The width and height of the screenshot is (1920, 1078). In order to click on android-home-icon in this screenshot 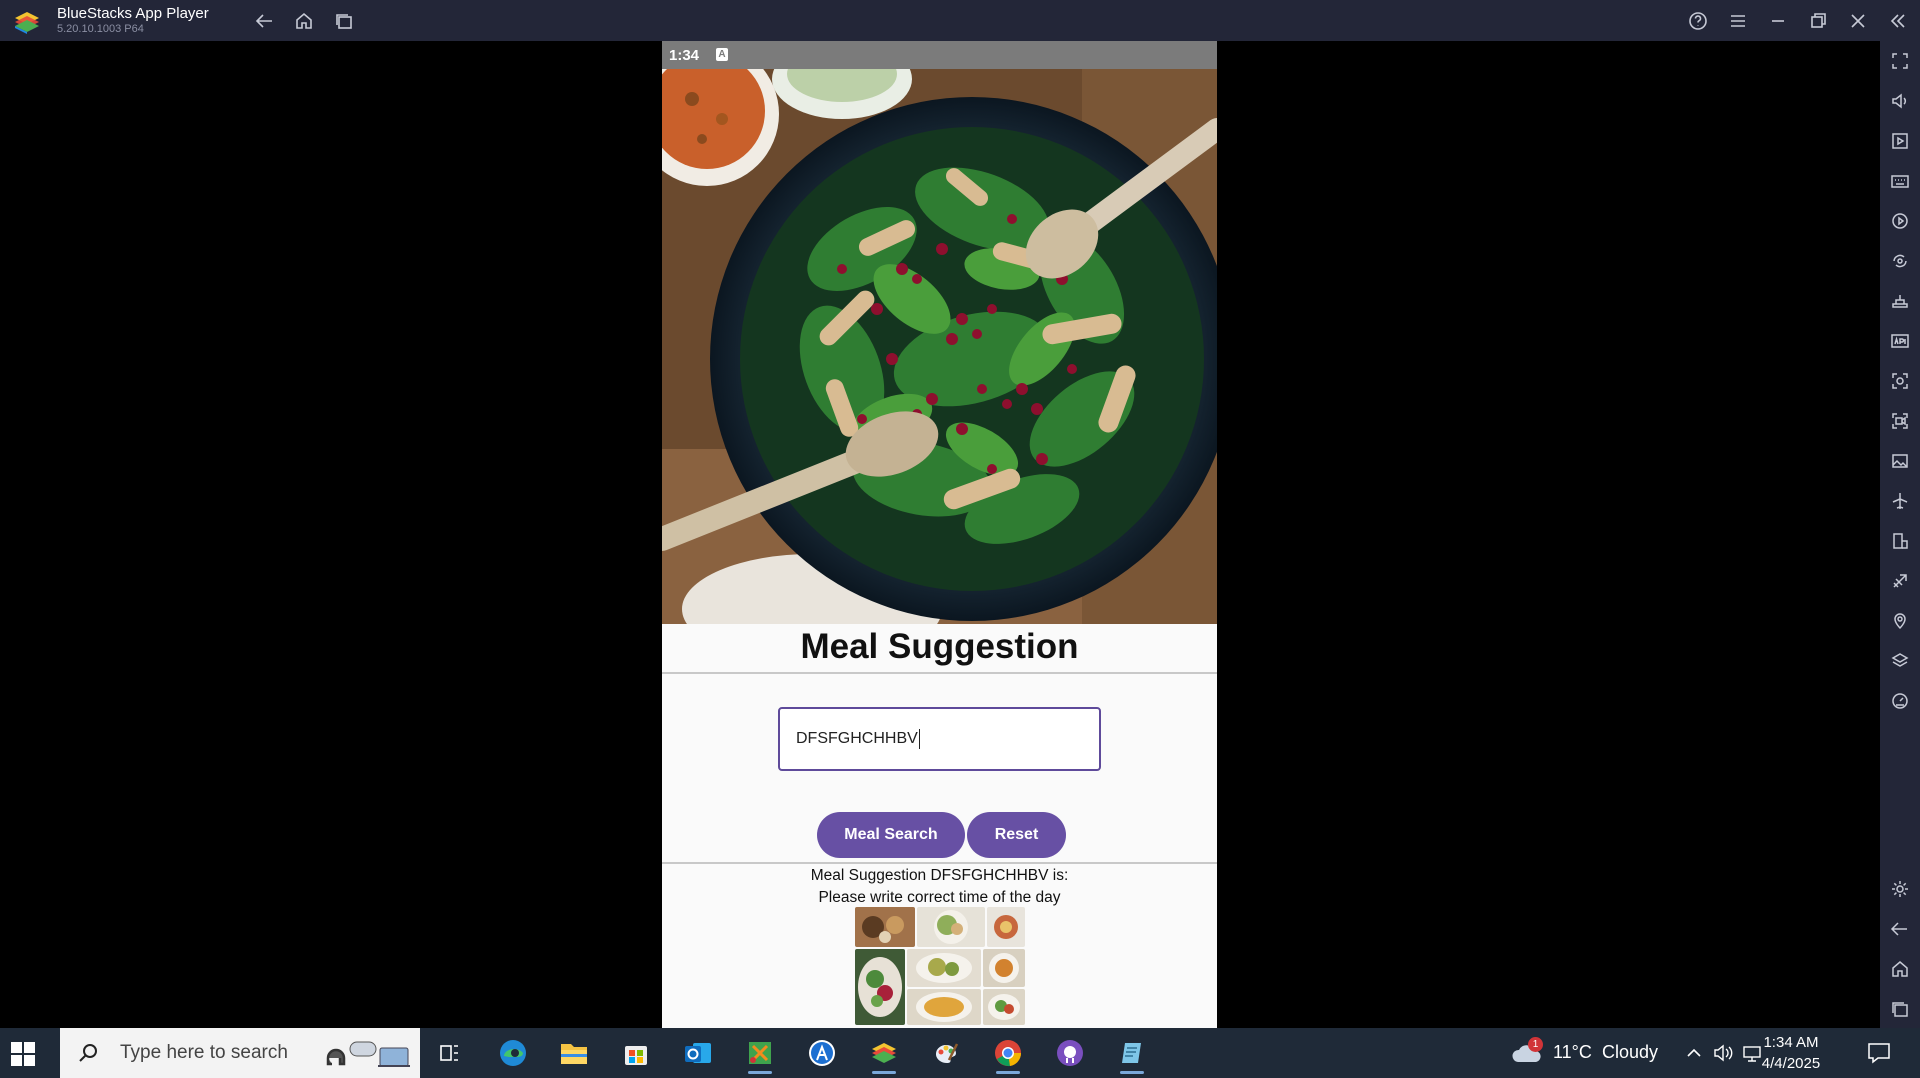, I will do `click(1900, 969)`.